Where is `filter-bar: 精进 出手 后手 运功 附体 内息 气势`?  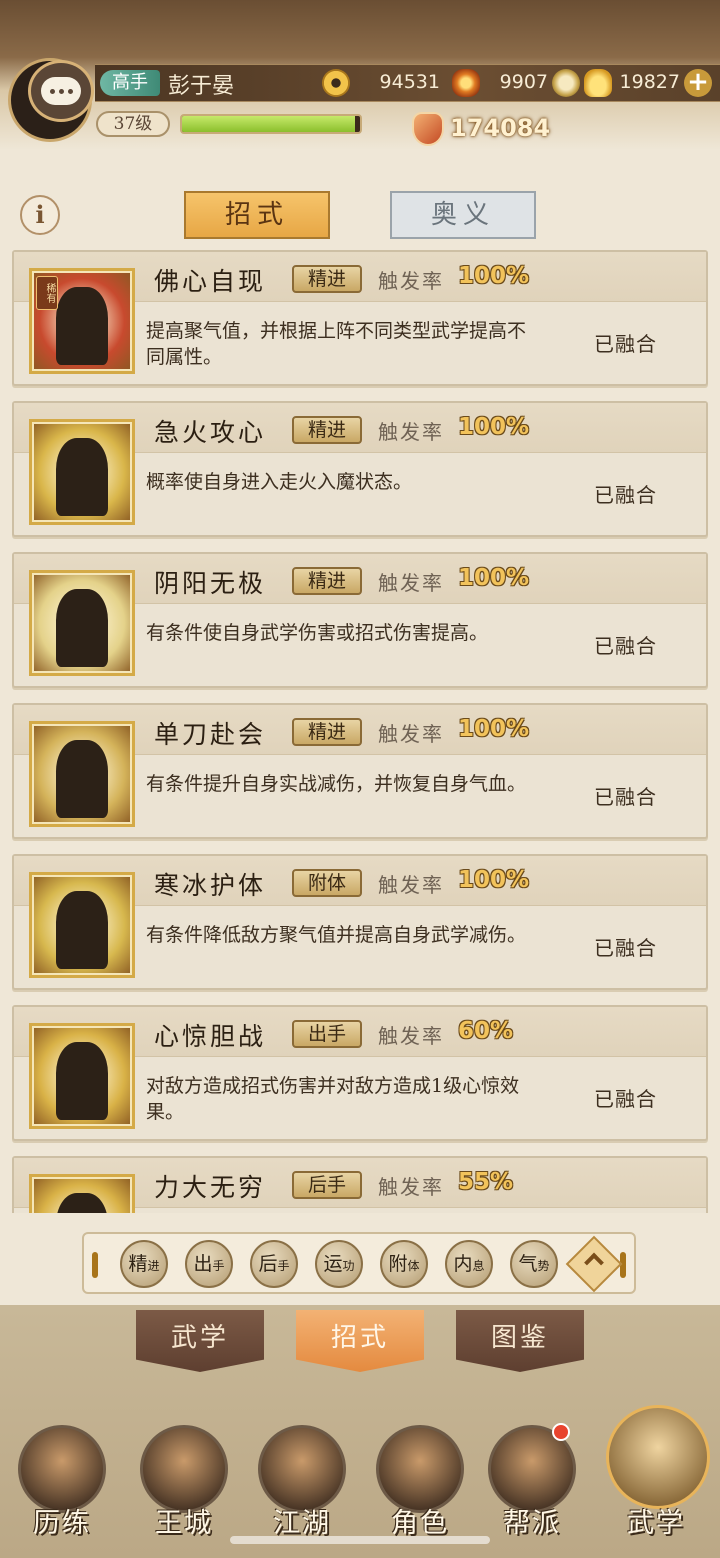
filter-bar: 精进 出手 后手 运功 附体 内息 气势 is located at coordinates (359, 1263).